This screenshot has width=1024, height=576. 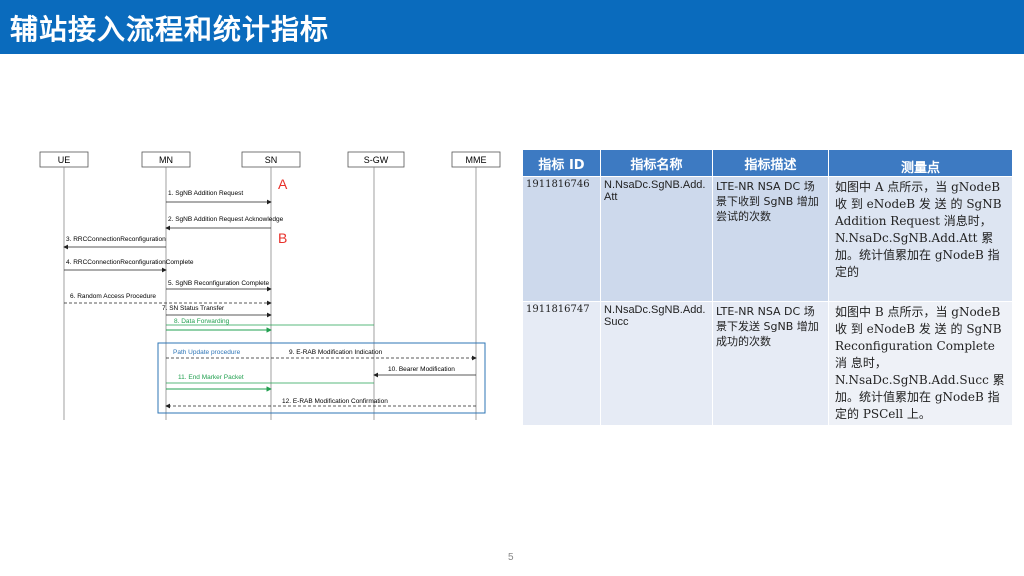 I want to click on msg-2-label: 2. SgNB Addition Request Acknowledge, so click(x=226, y=219).